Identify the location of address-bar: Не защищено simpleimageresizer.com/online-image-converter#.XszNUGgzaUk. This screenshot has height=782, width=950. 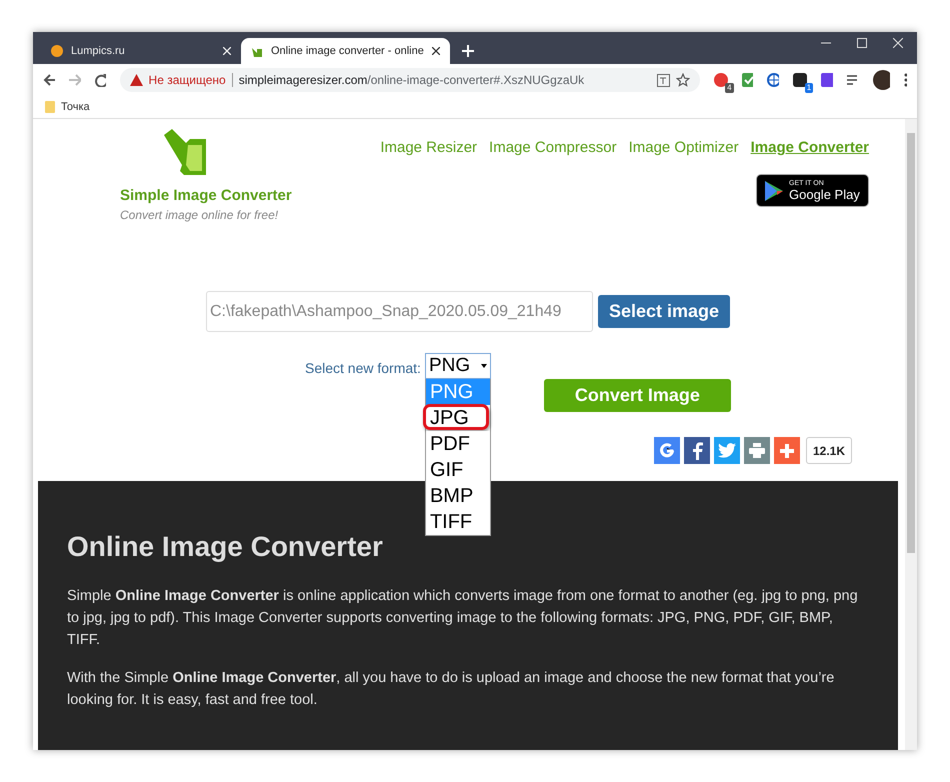
(410, 80).